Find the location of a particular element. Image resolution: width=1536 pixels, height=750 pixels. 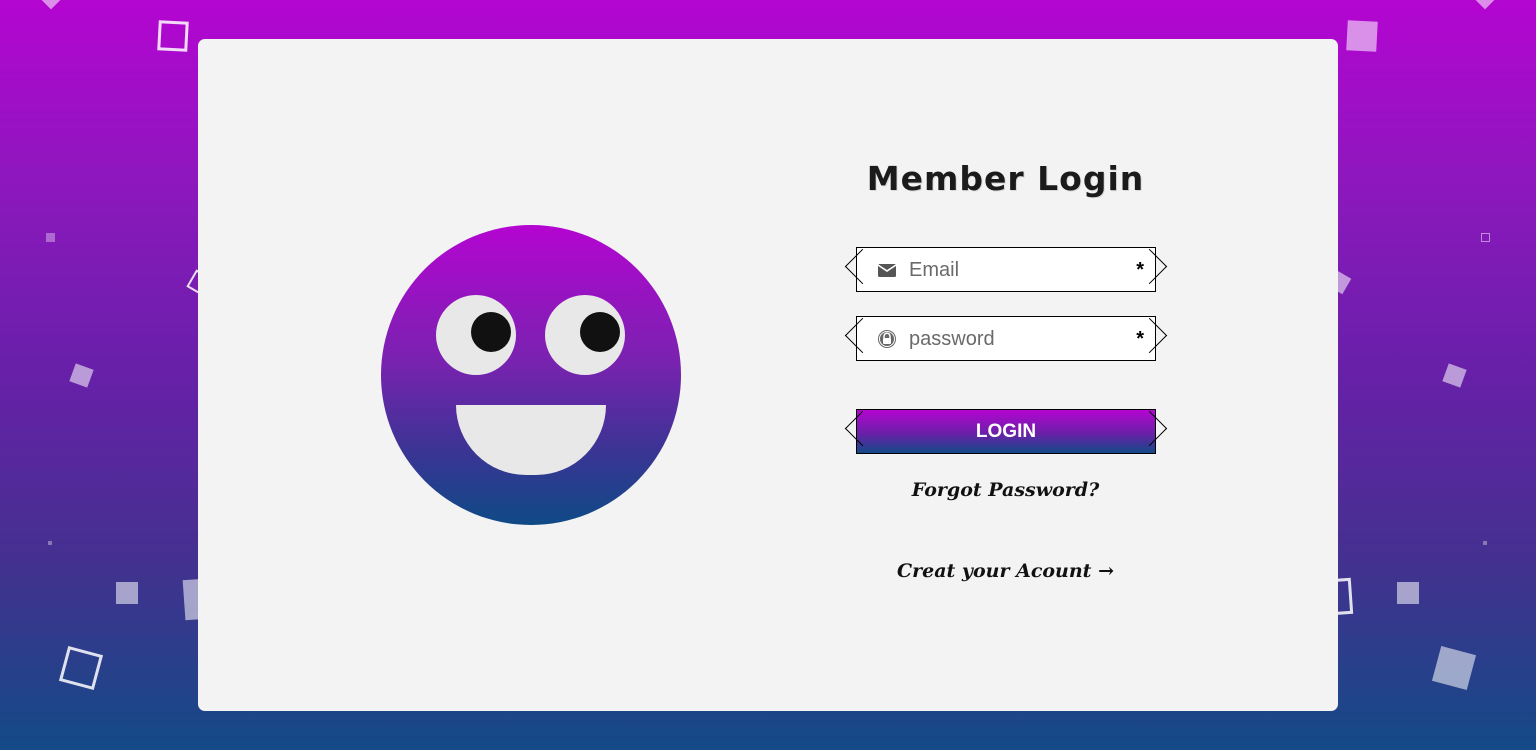

right-pupil is located at coordinates (600, 332).